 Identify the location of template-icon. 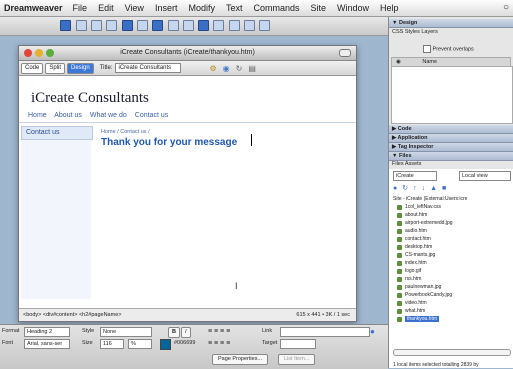
(203, 25).